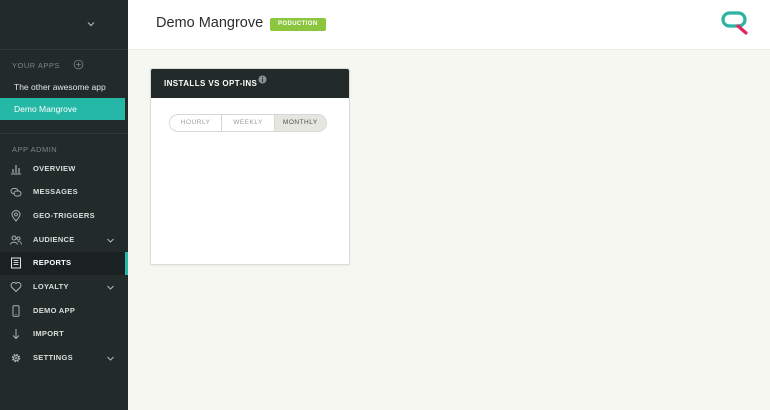 Image resolution: width=770 pixels, height=410 pixels. I want to click on phone-icon, so click(16, 311).